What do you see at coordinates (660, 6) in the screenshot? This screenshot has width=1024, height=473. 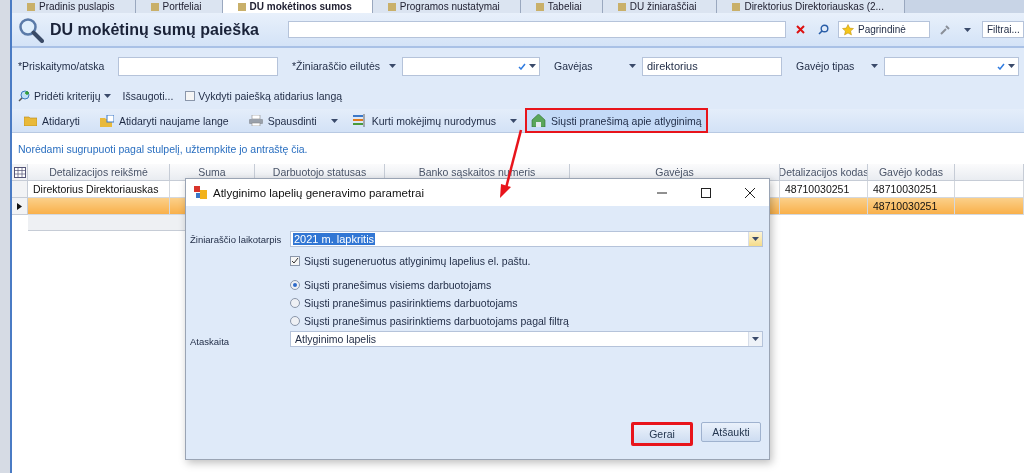 I see `document-tab: DU žiniaraščiai` at bounding box center [660, 6].